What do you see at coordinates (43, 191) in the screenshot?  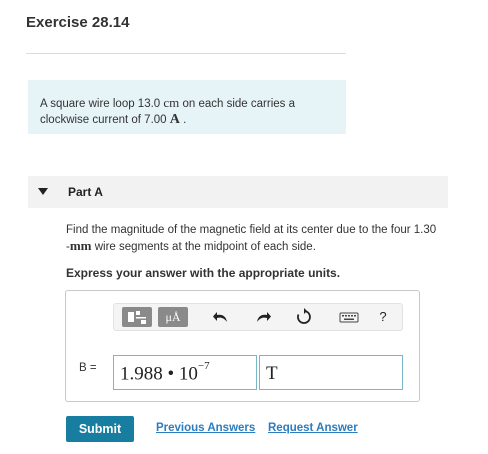 I see `collapse-triangle-icon` at bounding box center [43, 191].